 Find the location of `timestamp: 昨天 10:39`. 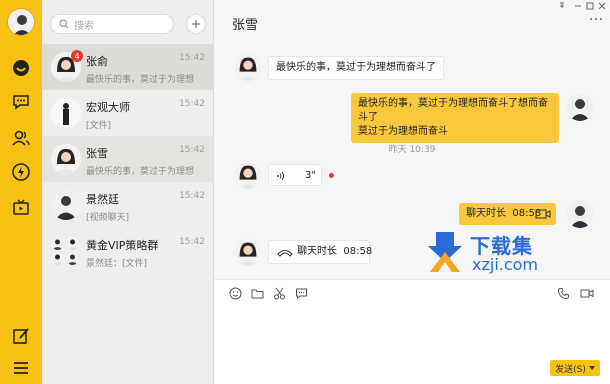

timestamp: 昨天 10:39 is located at coordinates (412, 150).